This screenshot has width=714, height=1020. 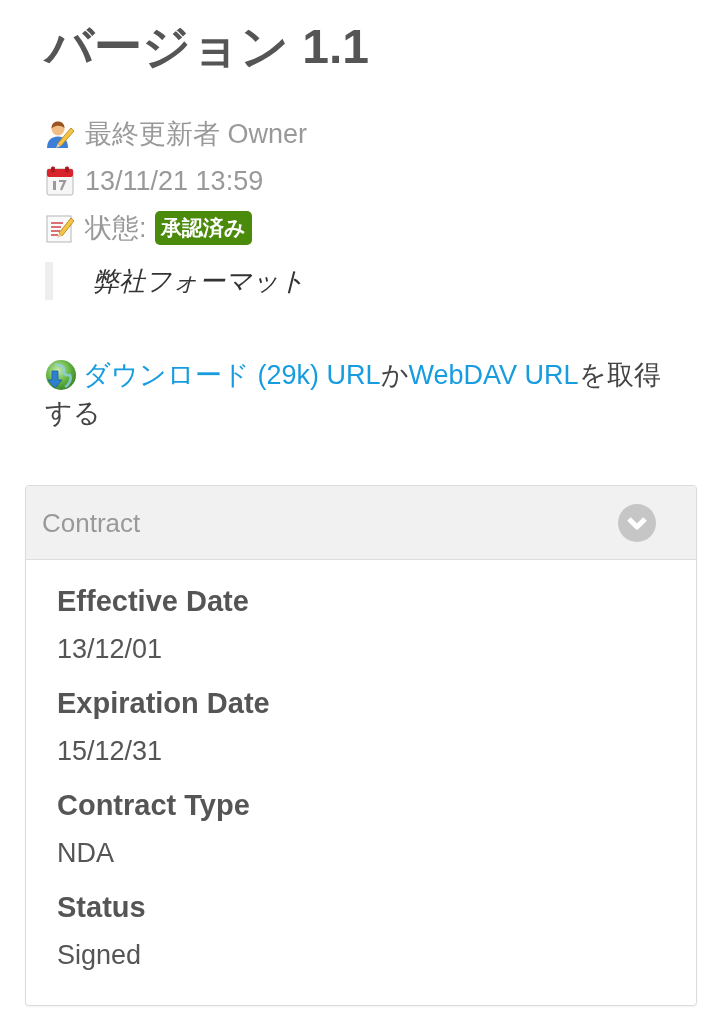 What do you see at coordinates (85, 853) in the screenshot?
I see `field-value: NDA` at bounding box center [85, 853].